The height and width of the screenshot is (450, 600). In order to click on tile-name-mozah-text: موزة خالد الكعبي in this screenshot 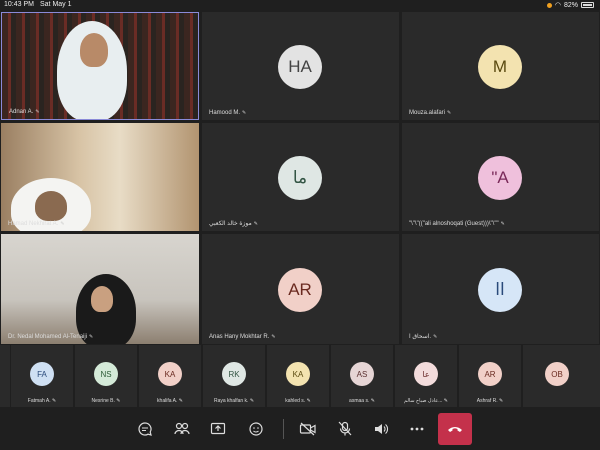, I will do `click(230, 224)`.